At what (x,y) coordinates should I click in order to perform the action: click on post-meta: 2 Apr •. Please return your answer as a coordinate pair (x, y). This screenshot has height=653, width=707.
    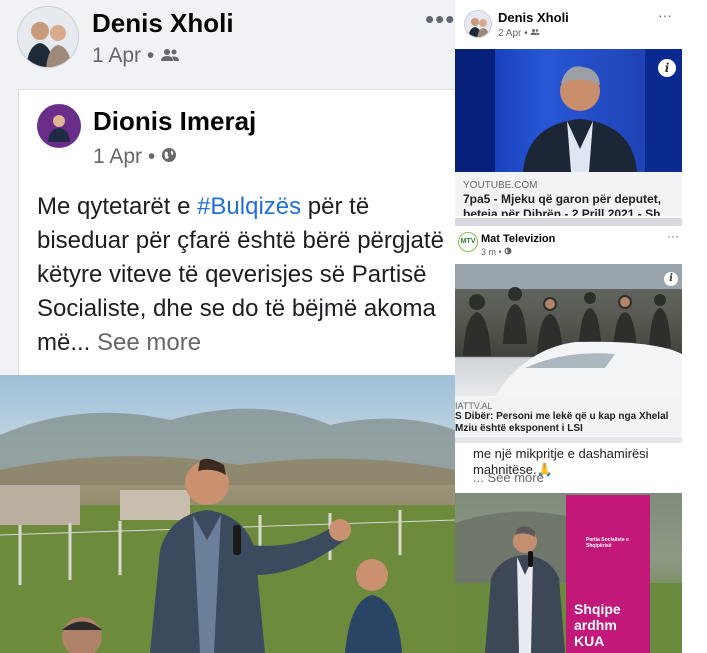
    Looking at the image, I should click on (519, 33).